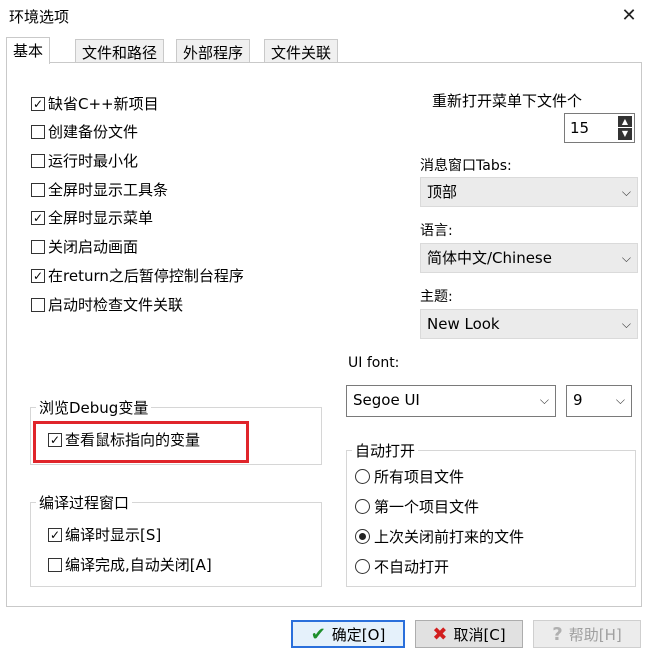 Image resolution: width=647 pixels, height=665 pixels. I want to click on radio-label: 所有项目文件, so click(419, 477).